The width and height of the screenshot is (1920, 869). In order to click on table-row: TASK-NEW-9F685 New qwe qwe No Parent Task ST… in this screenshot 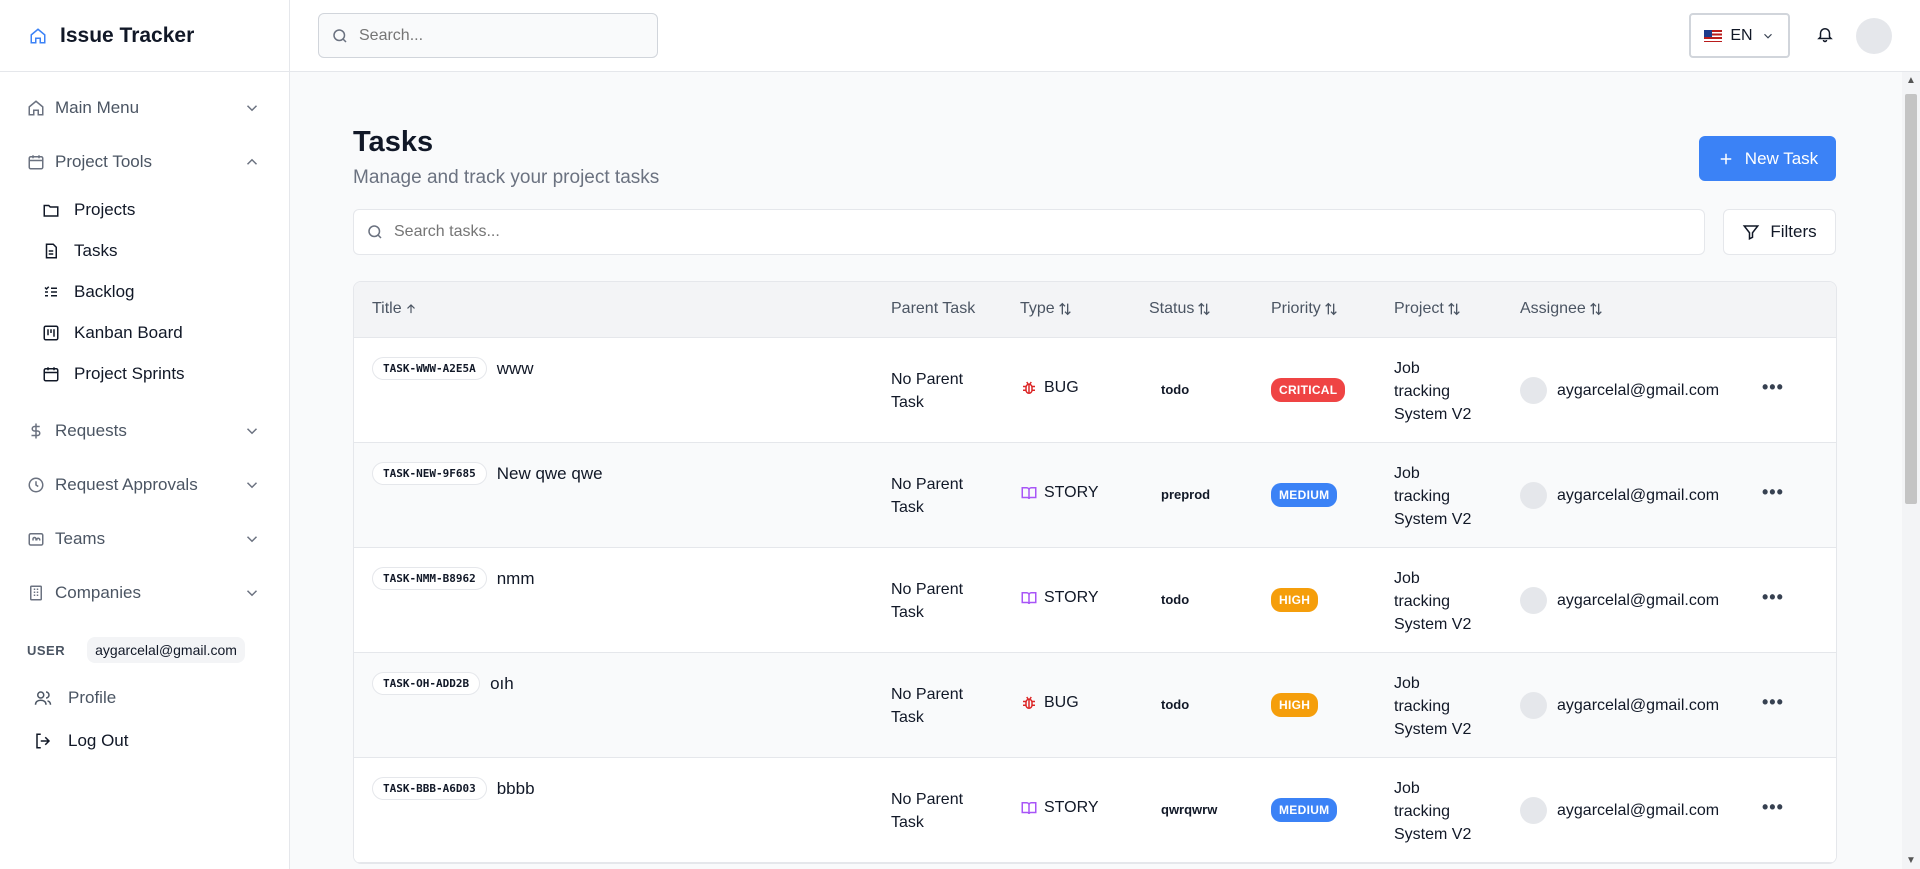, I will do `click(1095, 495)`.